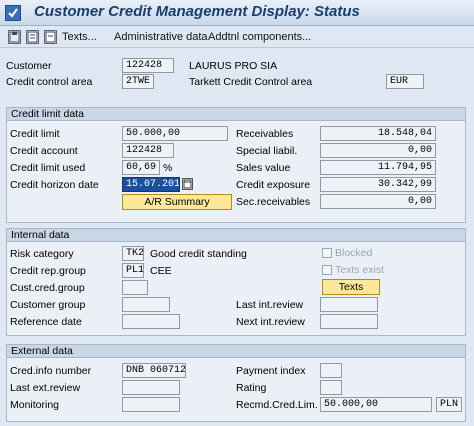  What do you see at coordinates (251, 82) in the screenshot?
I see `credit-control-area-name: Tarkett Credit Control area` at bounding box center [251, 82].